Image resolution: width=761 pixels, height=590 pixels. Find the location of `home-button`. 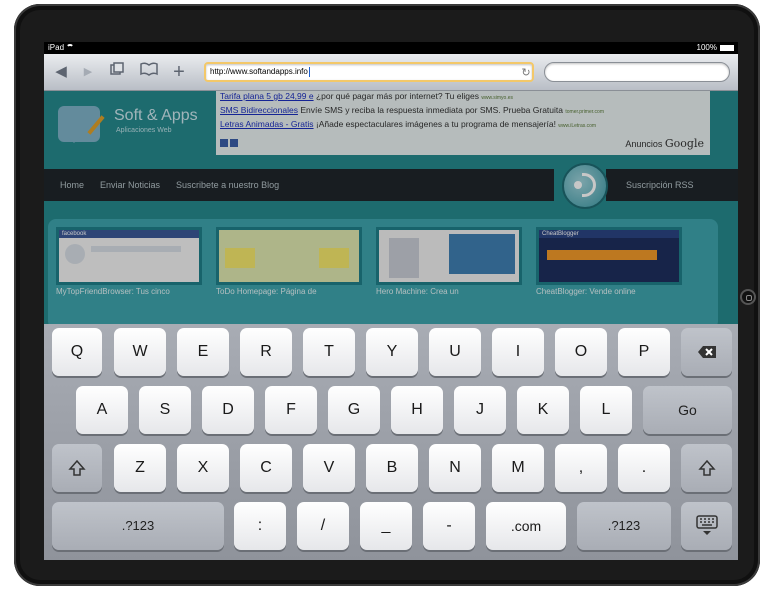

home-button is located at coordinates (748, 297).